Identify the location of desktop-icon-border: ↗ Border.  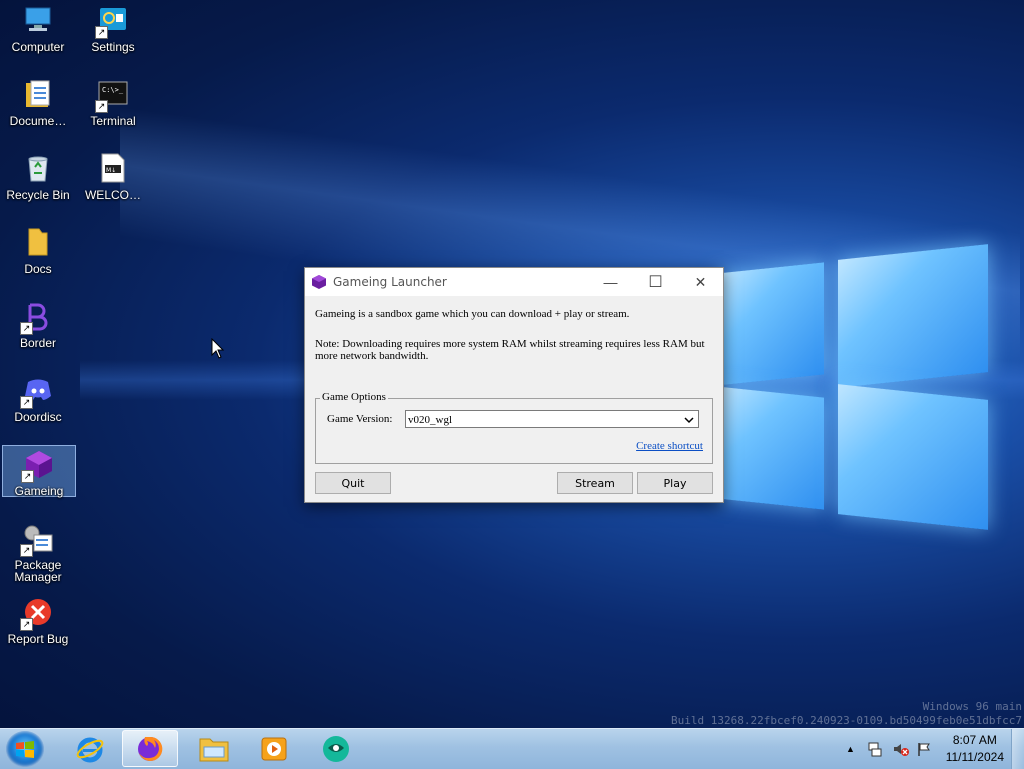
(38, 324).